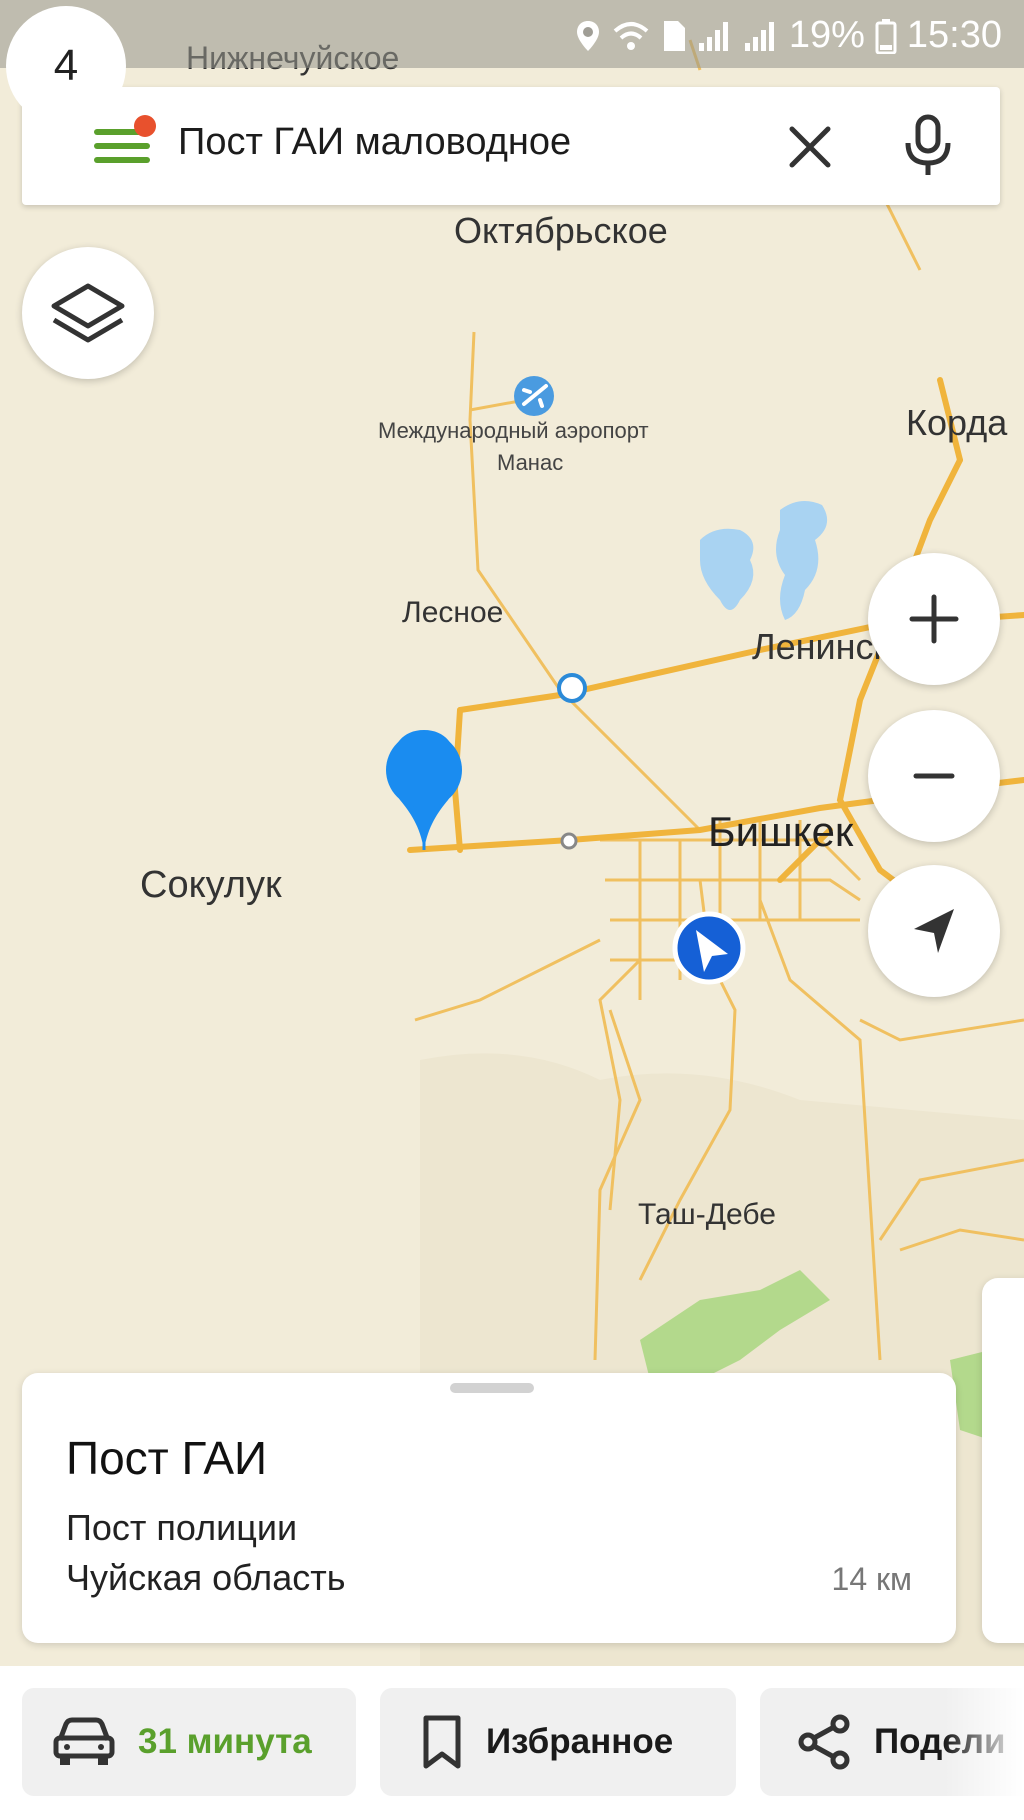 The width and height of the screenshot is (1024, 1820). Describe the element at coordinates (781, 831) in the screenshot. I see `map-label-bishkek: Бишкек` at that location.